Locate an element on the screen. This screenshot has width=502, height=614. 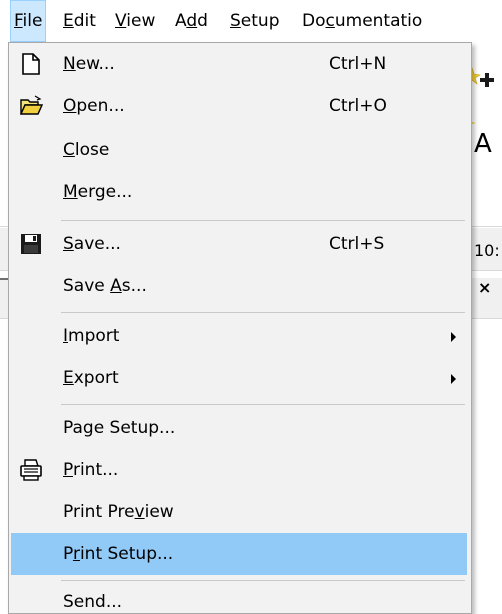
menu-setup-label: etup is located at coordinates (260, 21).